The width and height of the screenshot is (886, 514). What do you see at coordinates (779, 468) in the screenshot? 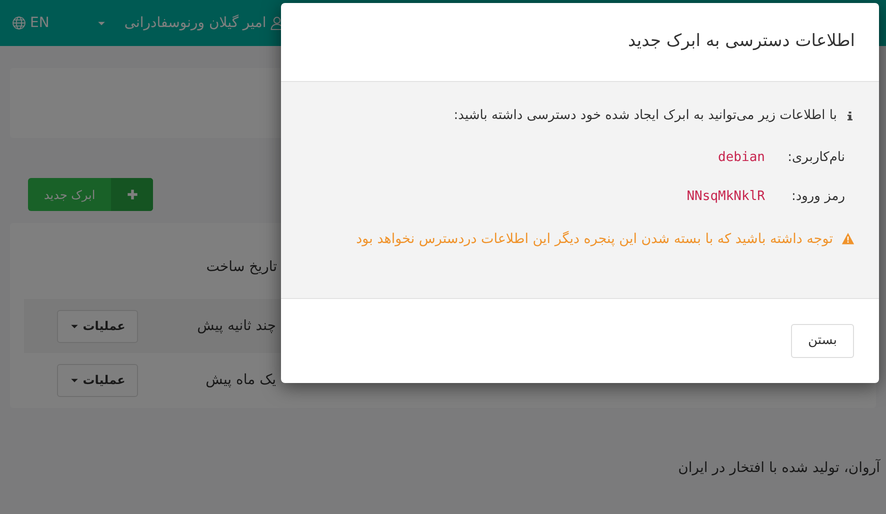
I see `footer-text: آروان، تولید شده با افتخار در ایران` at bounding box center [779, 468].